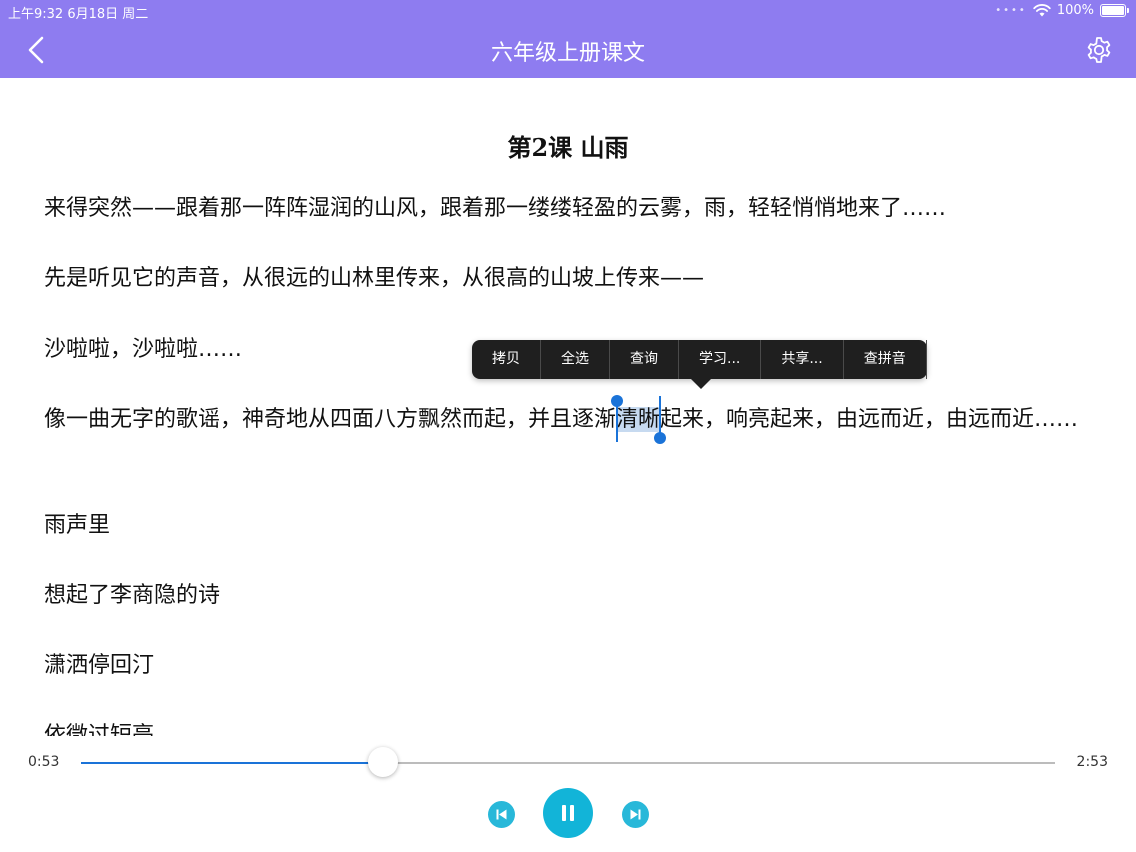  What do you see at coordinates (574, 596) in the screenshot?
I see `paragraph: 想起了李商隐的诗` at bounding box center [574, 596].